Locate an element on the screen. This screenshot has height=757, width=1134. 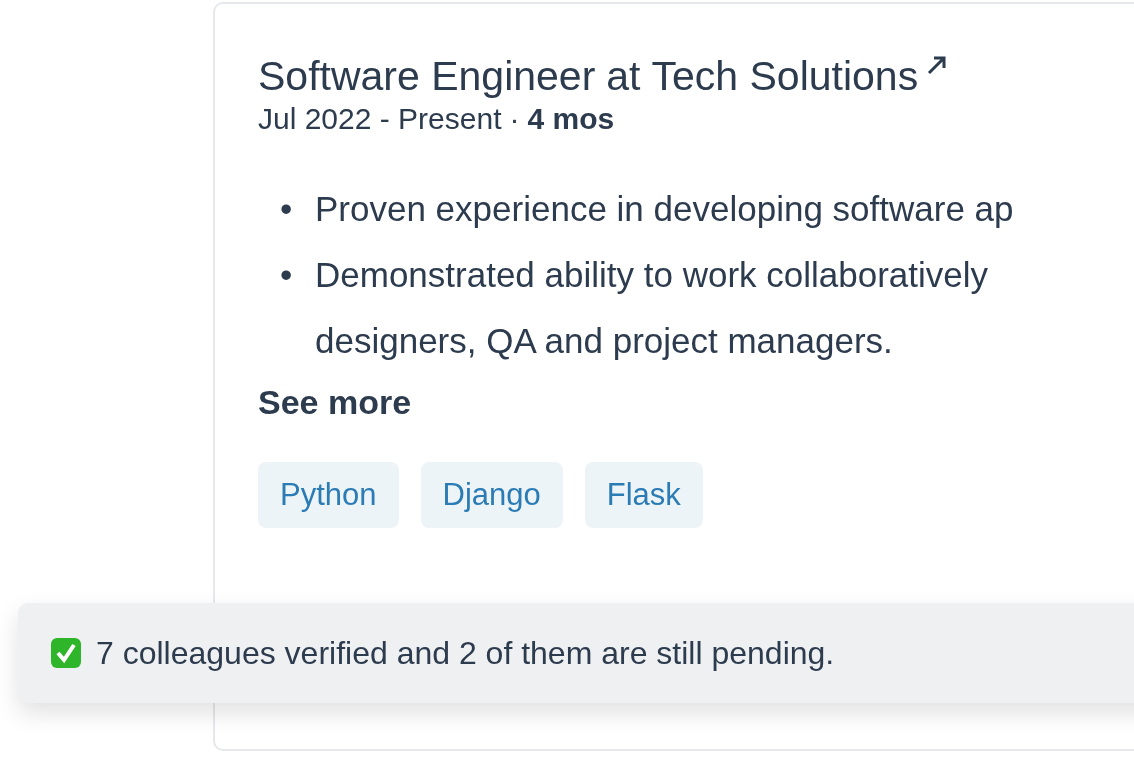
skill-tag: Django is located at coordinates (491, 495).